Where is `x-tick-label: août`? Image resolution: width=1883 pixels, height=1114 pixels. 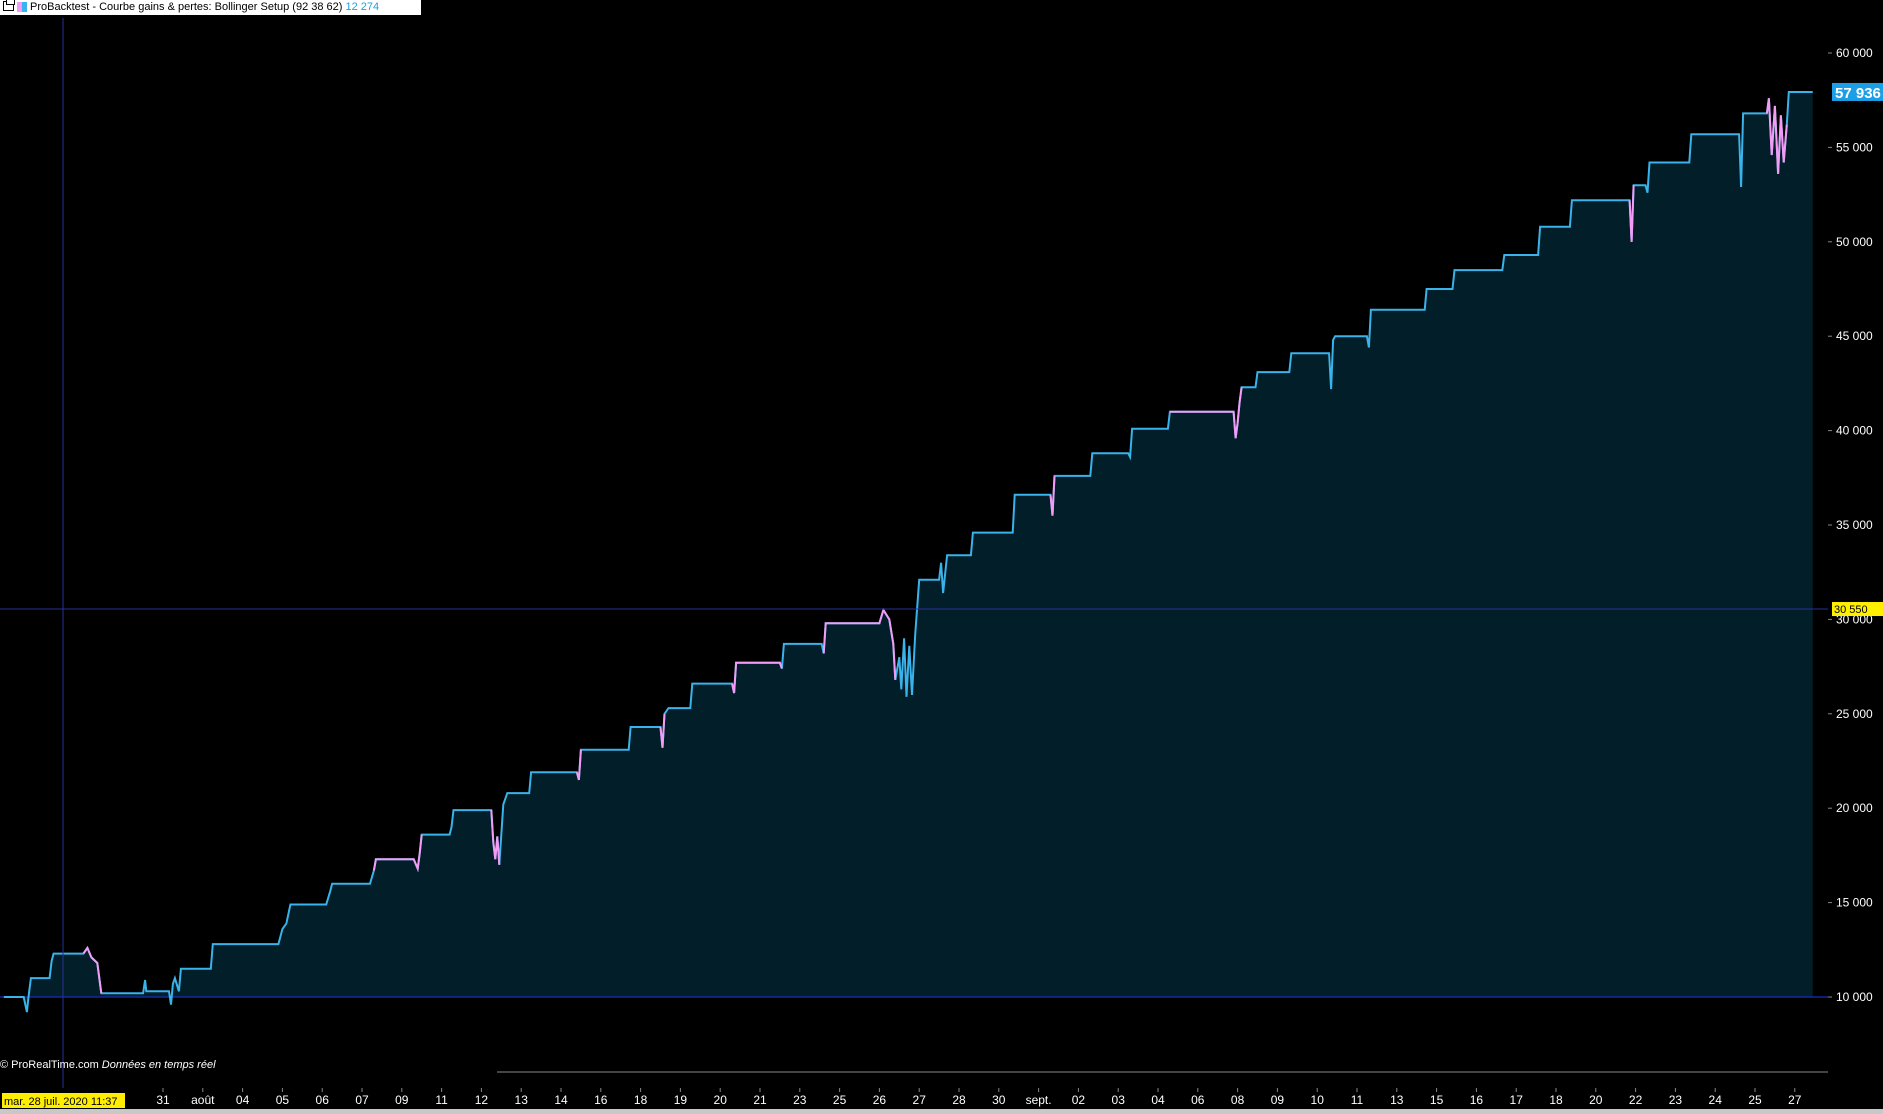 x-tick-label: août is located at coordinates (203, 1100).